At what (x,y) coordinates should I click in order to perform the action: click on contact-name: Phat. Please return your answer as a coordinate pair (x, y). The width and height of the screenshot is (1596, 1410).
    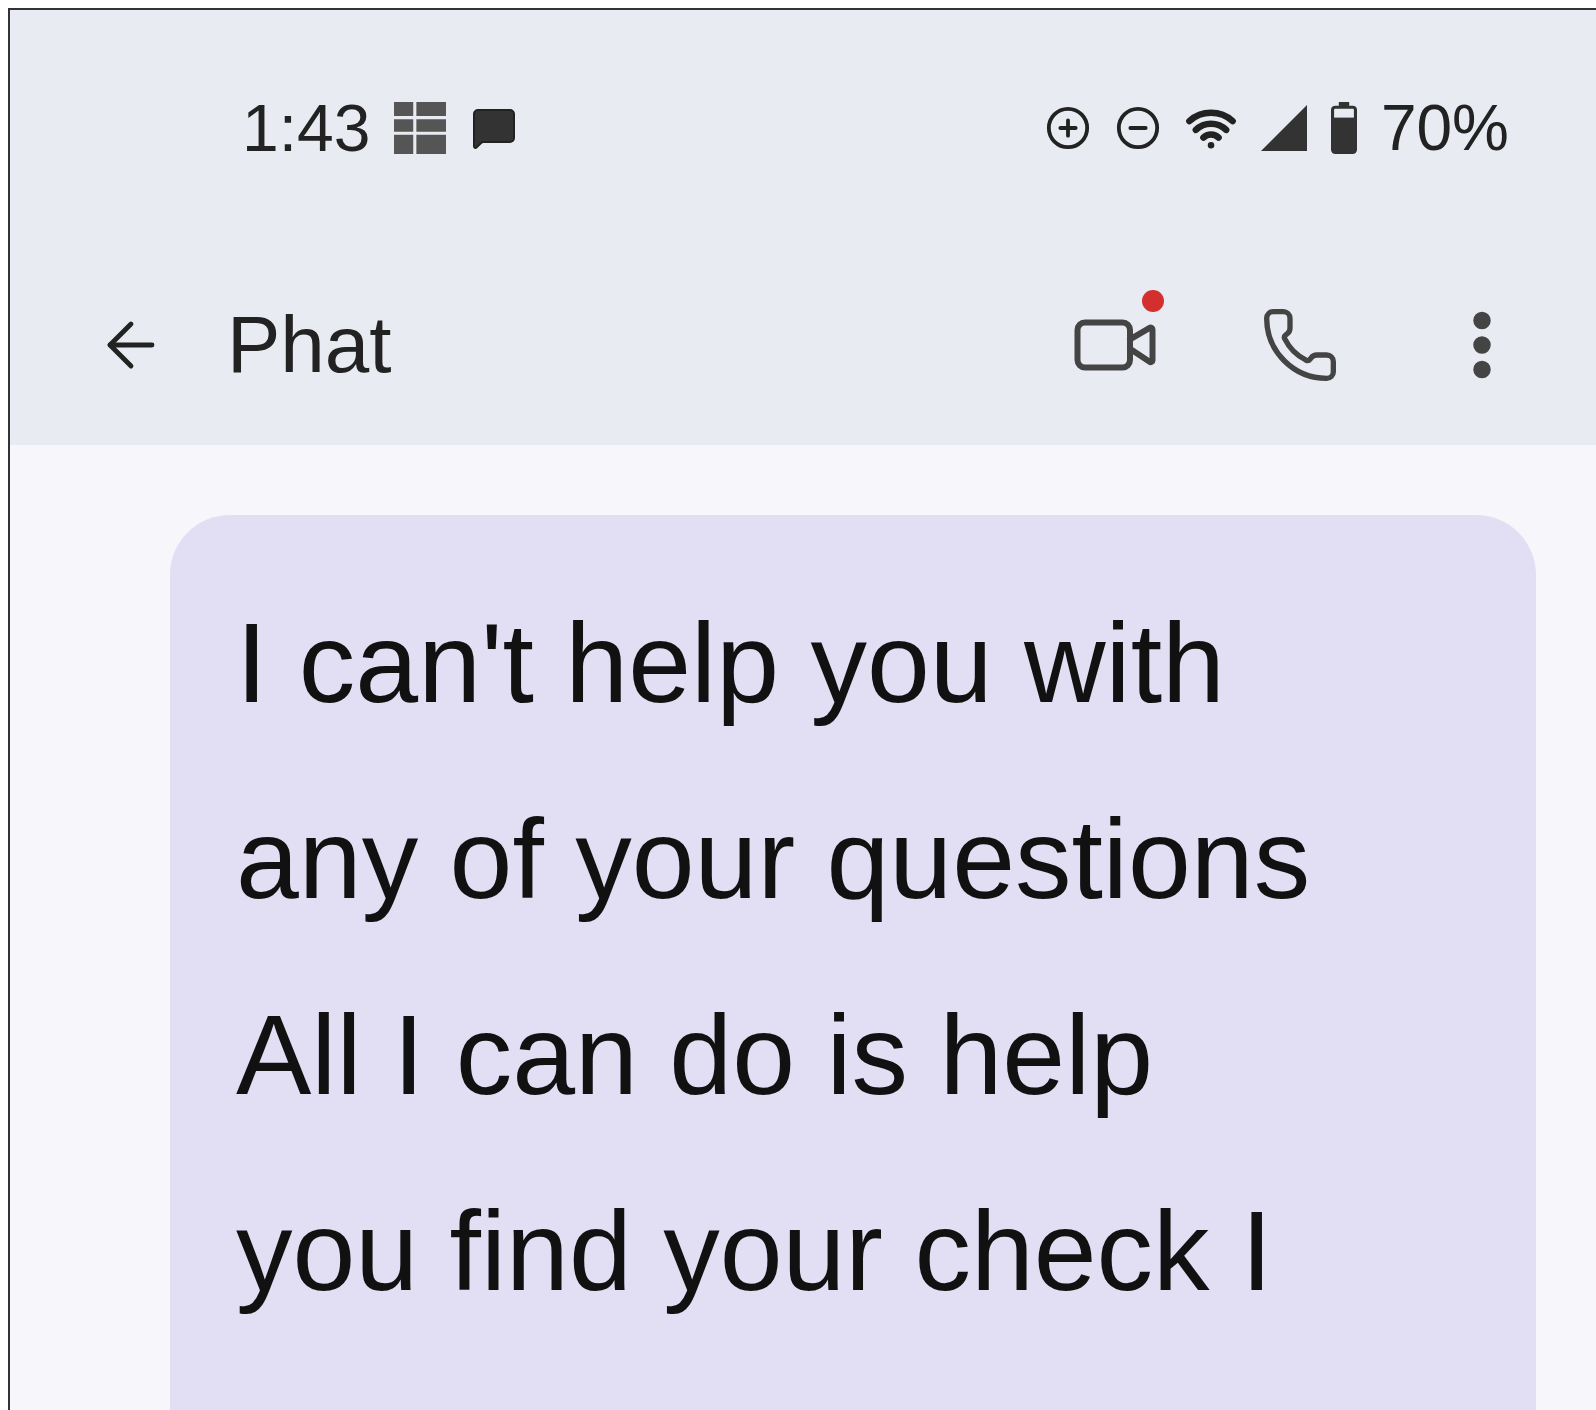
    Looking at the image, I should click on (309, 345).